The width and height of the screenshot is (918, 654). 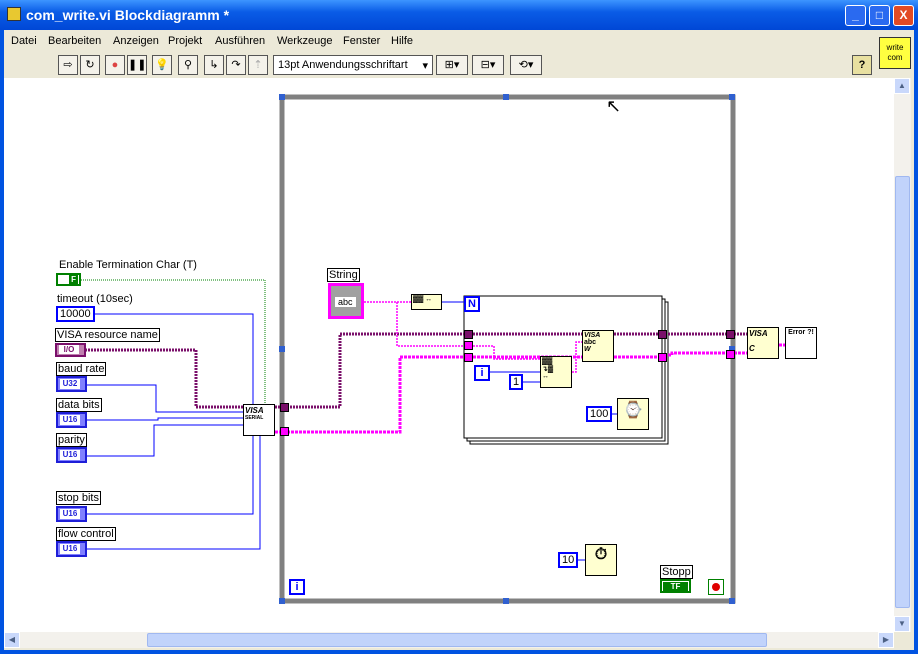 I want to click on stop-value: TF, so click(x=675, y=586).